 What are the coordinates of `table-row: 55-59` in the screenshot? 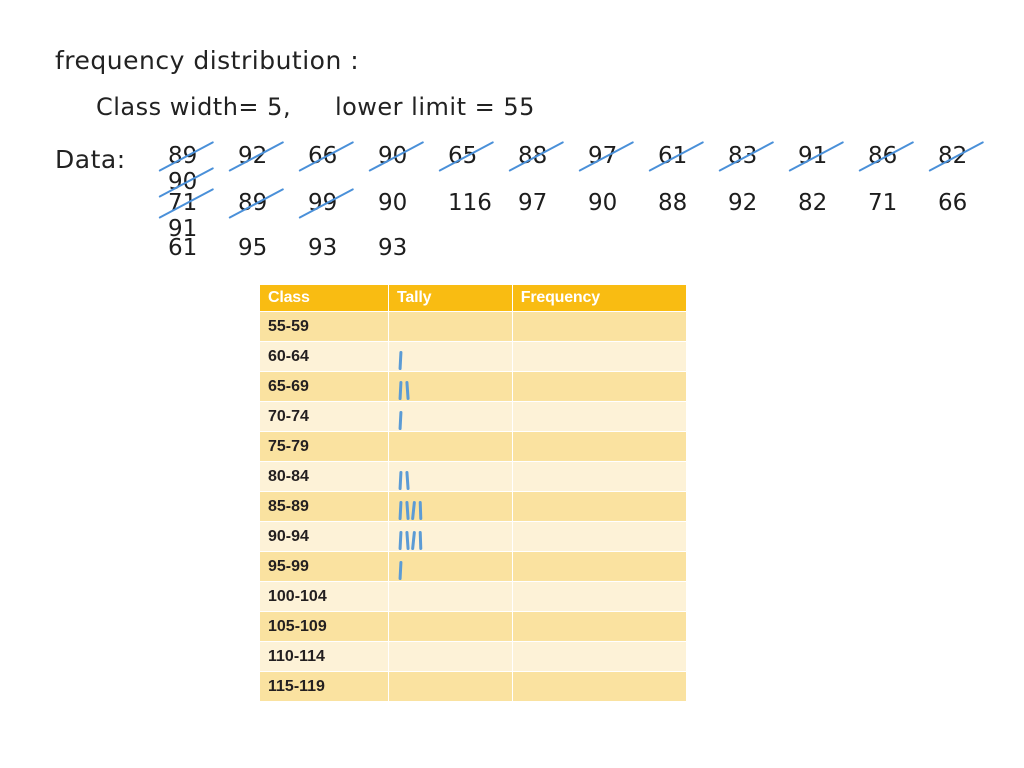 It's located at (473, 326).